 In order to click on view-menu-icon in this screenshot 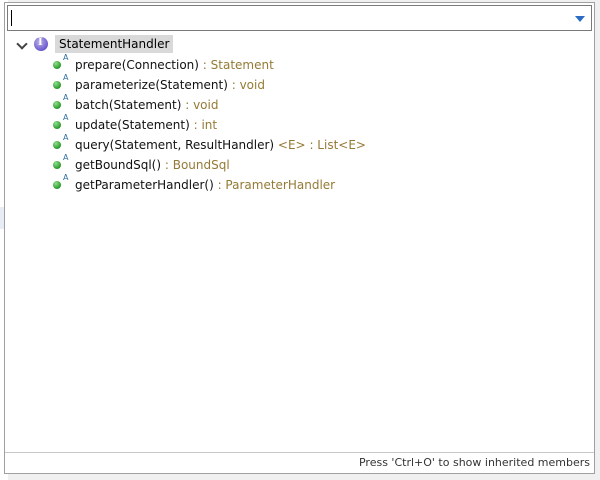, I will do `click(580, 19)`.